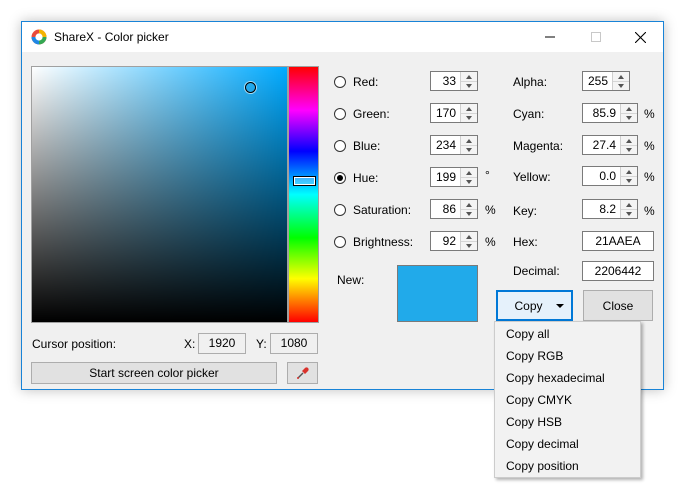 The width and height of the screenshot is (691, 492). What do you see at coordinates (567, 378) in the screenshot?
I see `menu-item-copy-hexadecimal: Copy hexadecimal` at bounding box center [567, 378].